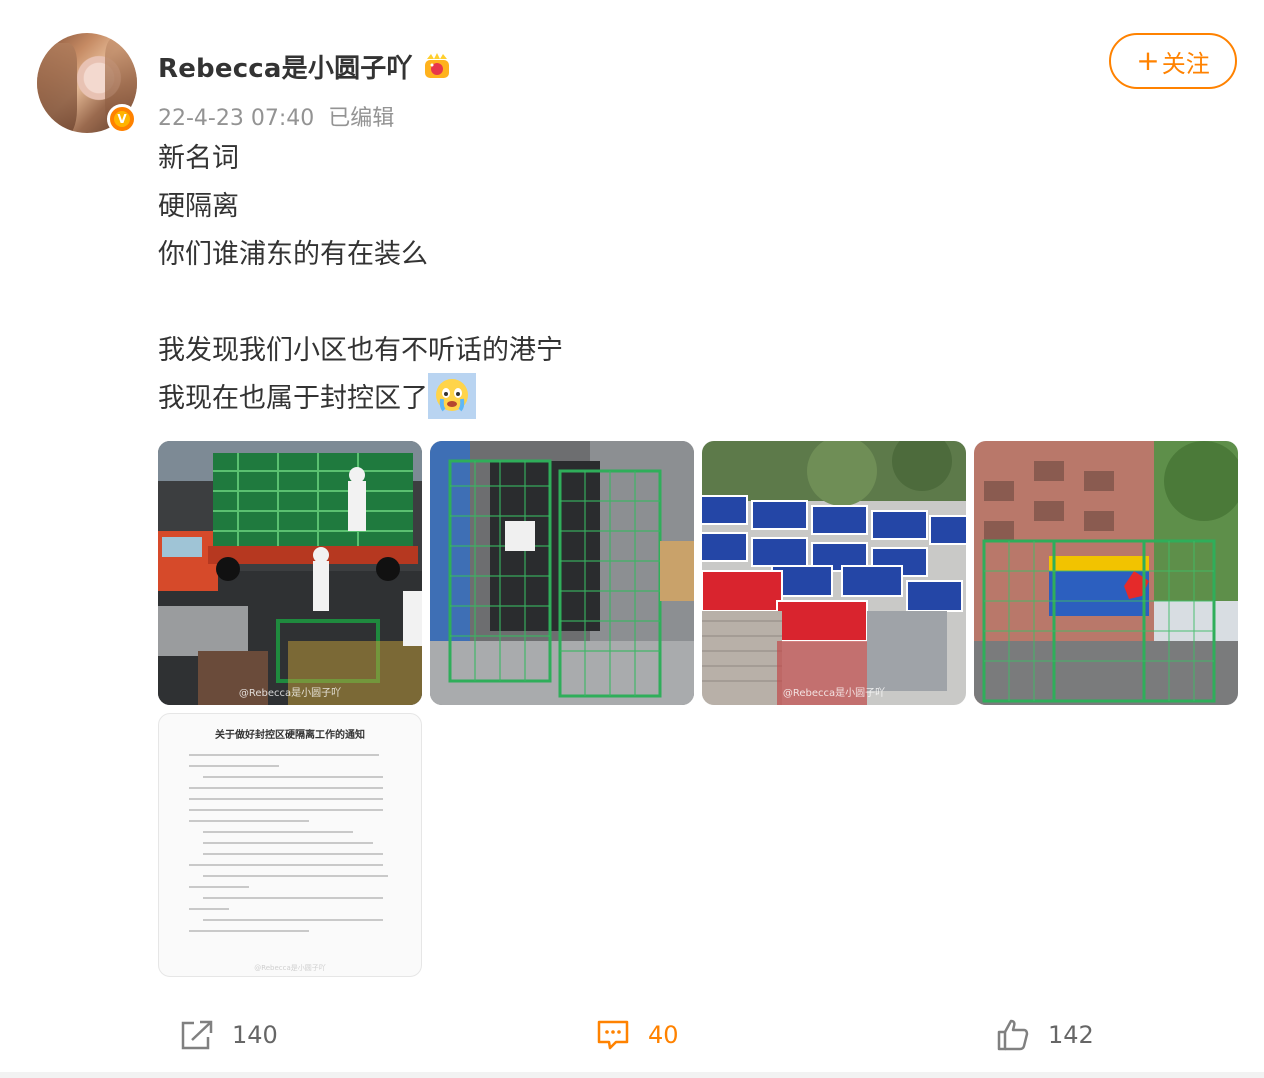 This screenshot has height=1078, width=1264. What do you see at coordinates (1185, 63) in the screenshot?
I see `follow-label: 关注` at bounding box center [1185, 63].